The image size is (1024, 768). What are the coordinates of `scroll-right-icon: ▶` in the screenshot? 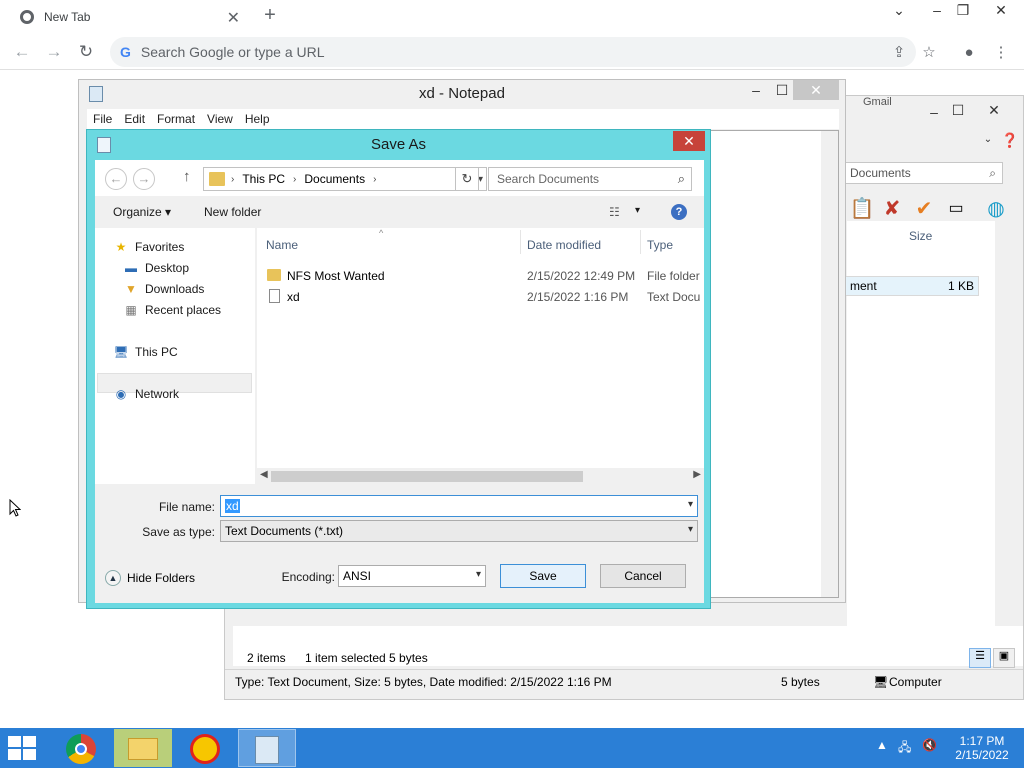 It's located at (697, 474).